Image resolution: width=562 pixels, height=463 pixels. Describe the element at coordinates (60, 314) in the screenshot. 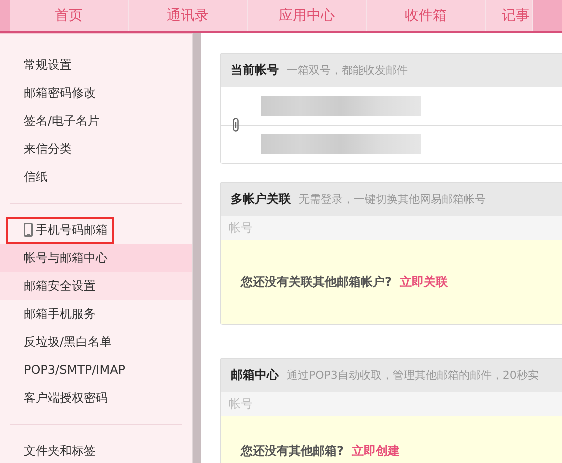

I see `sidebar-item-label: 邮箱手机服务` at that location.